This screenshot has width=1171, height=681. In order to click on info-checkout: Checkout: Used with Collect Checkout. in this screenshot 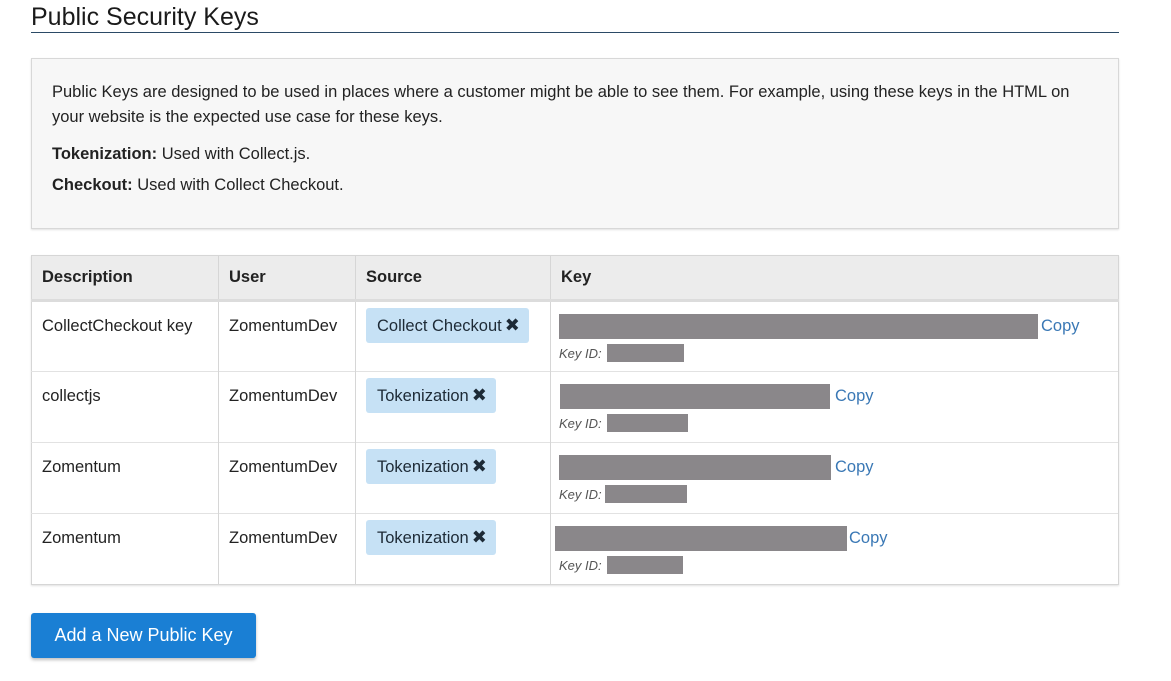, I will do `click(575, 185)`.